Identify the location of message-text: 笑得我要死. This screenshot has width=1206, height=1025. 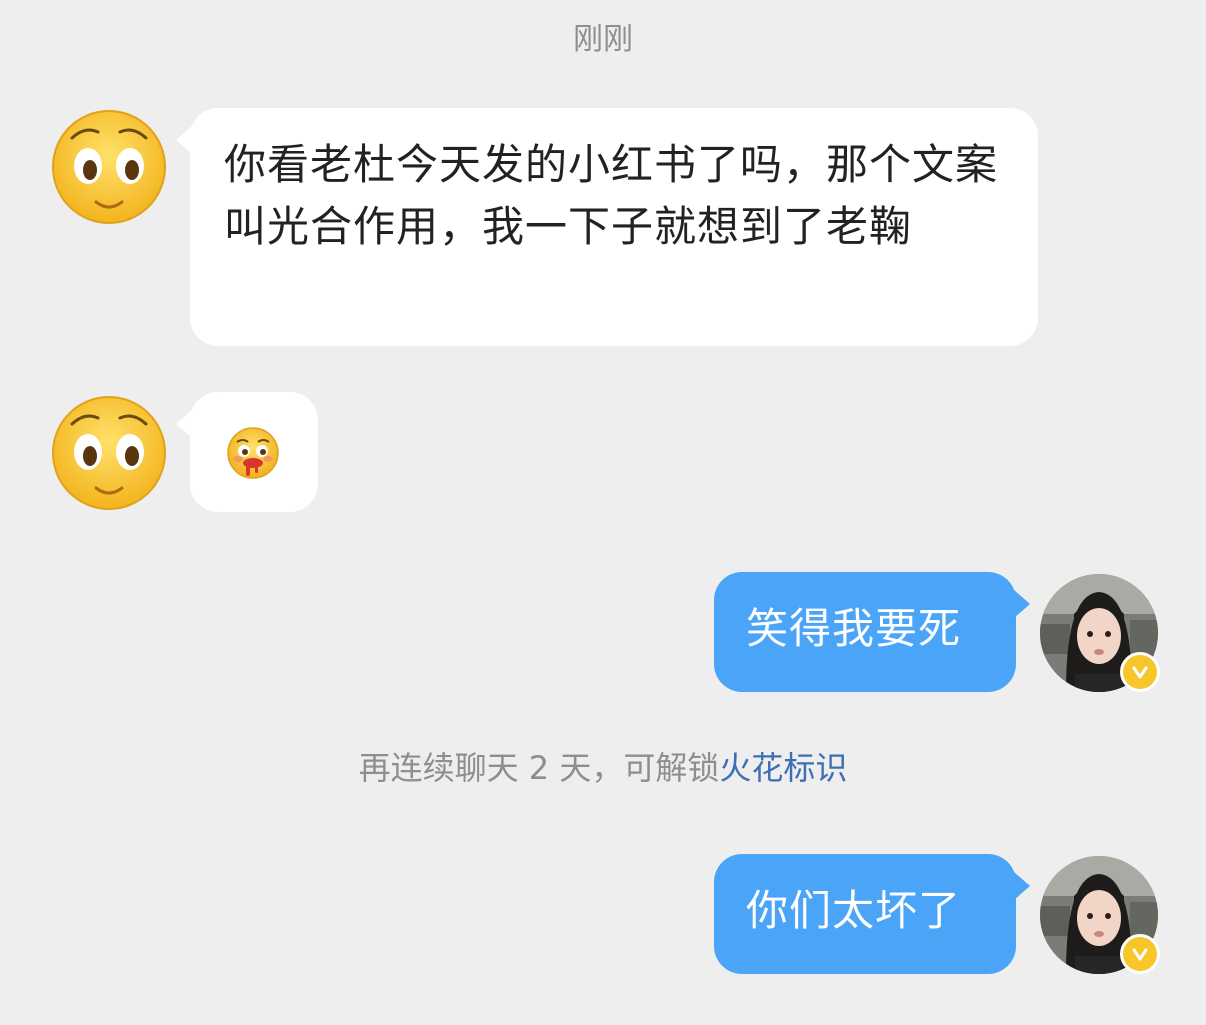
(854, 628).